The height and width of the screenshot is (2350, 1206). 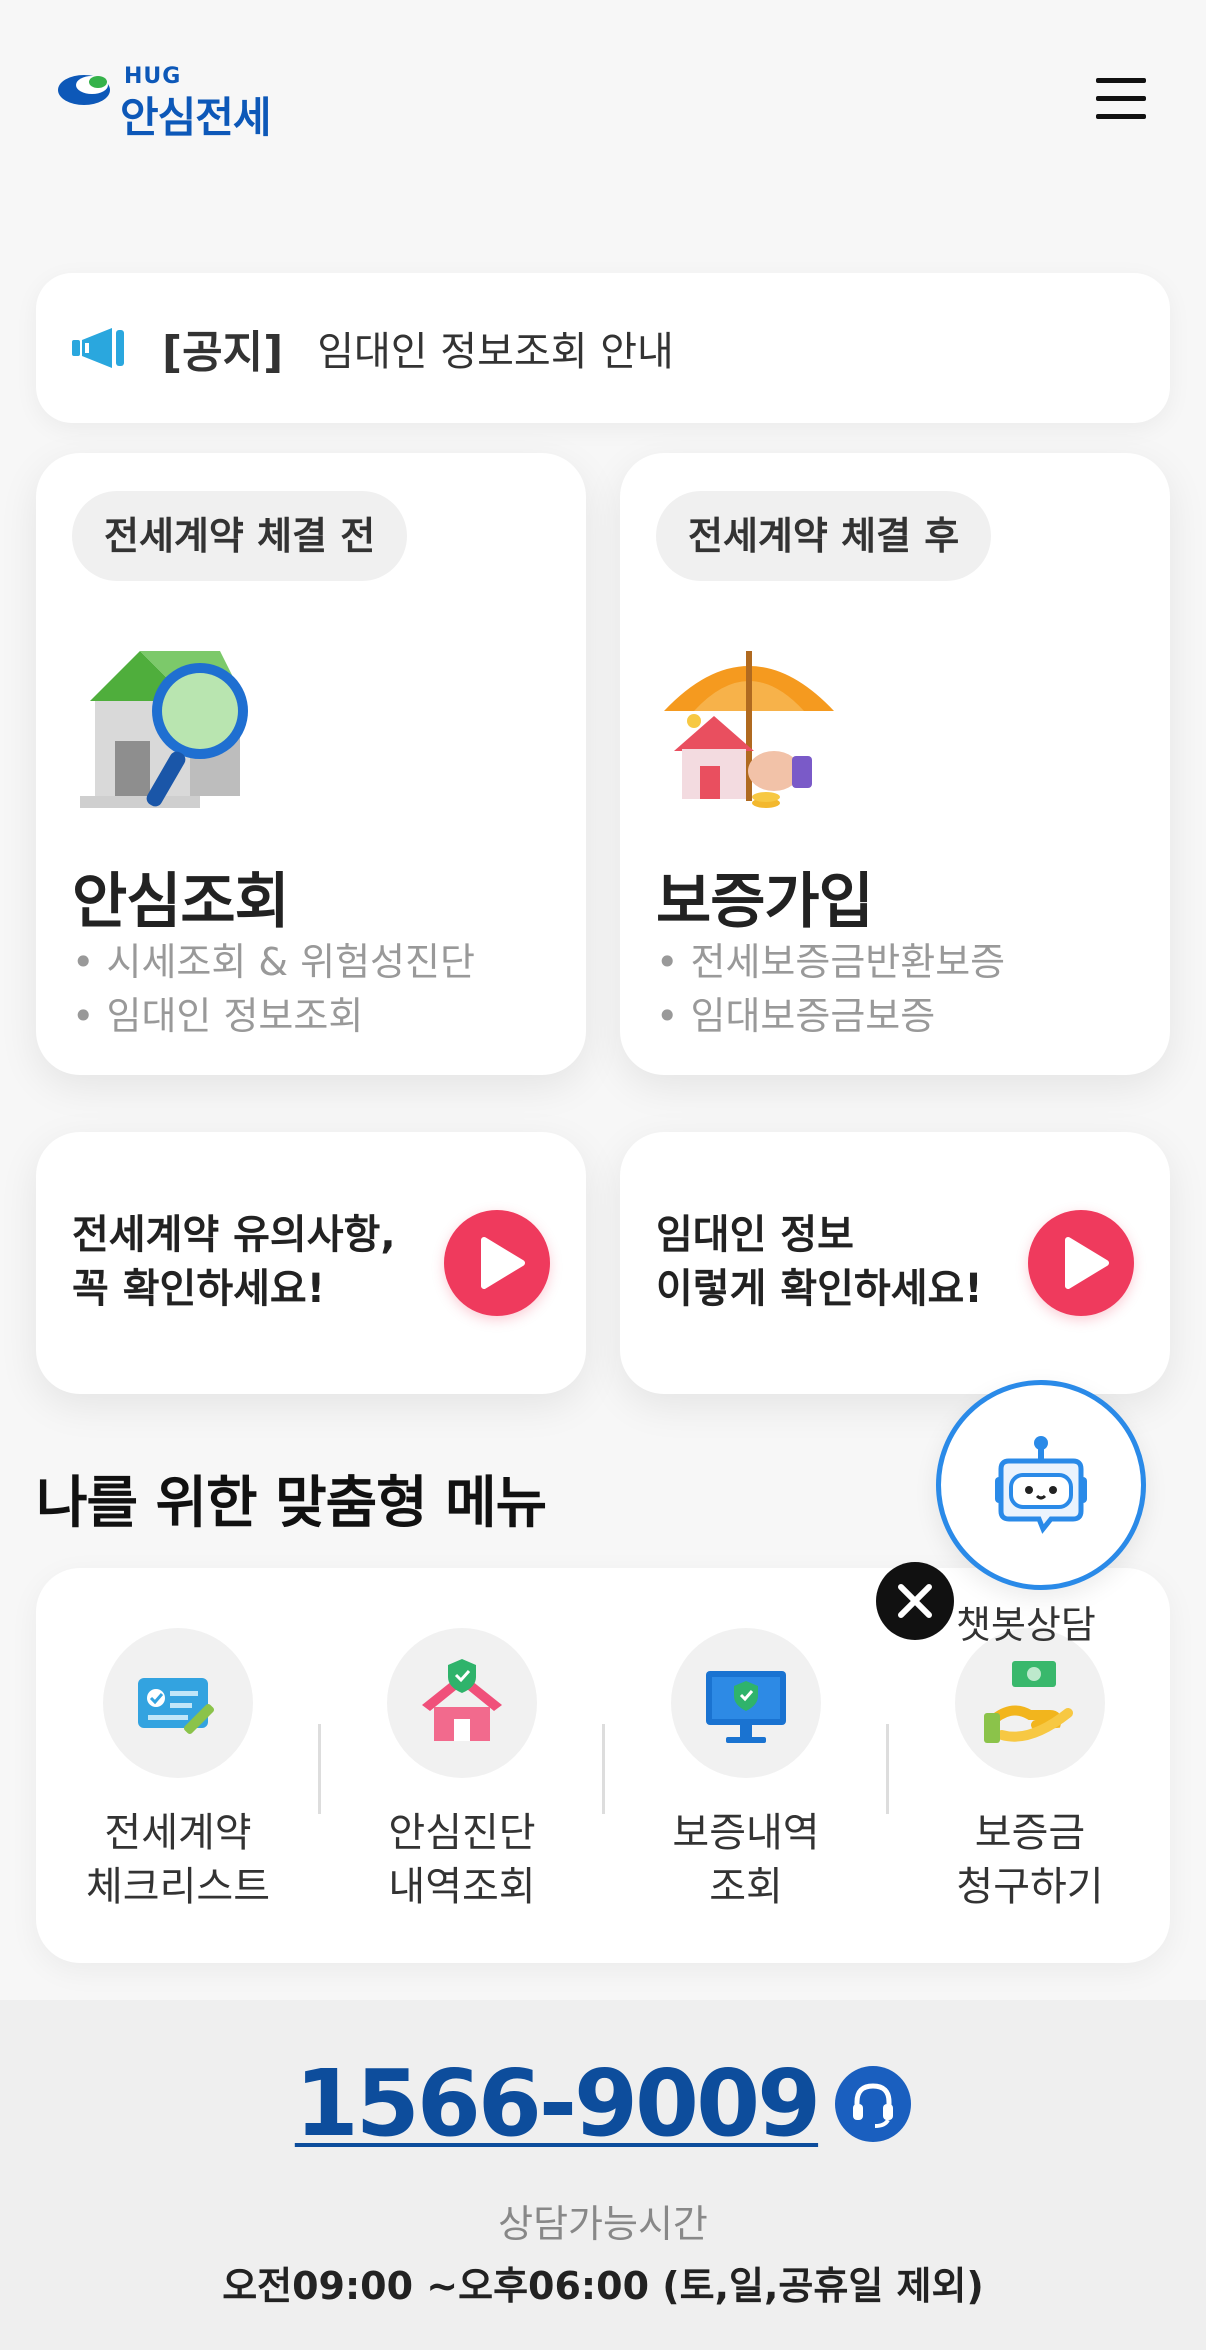 I want to click on notice-banner: [공지] 임대인 정보조회 안내, so click(x=603, y=348).